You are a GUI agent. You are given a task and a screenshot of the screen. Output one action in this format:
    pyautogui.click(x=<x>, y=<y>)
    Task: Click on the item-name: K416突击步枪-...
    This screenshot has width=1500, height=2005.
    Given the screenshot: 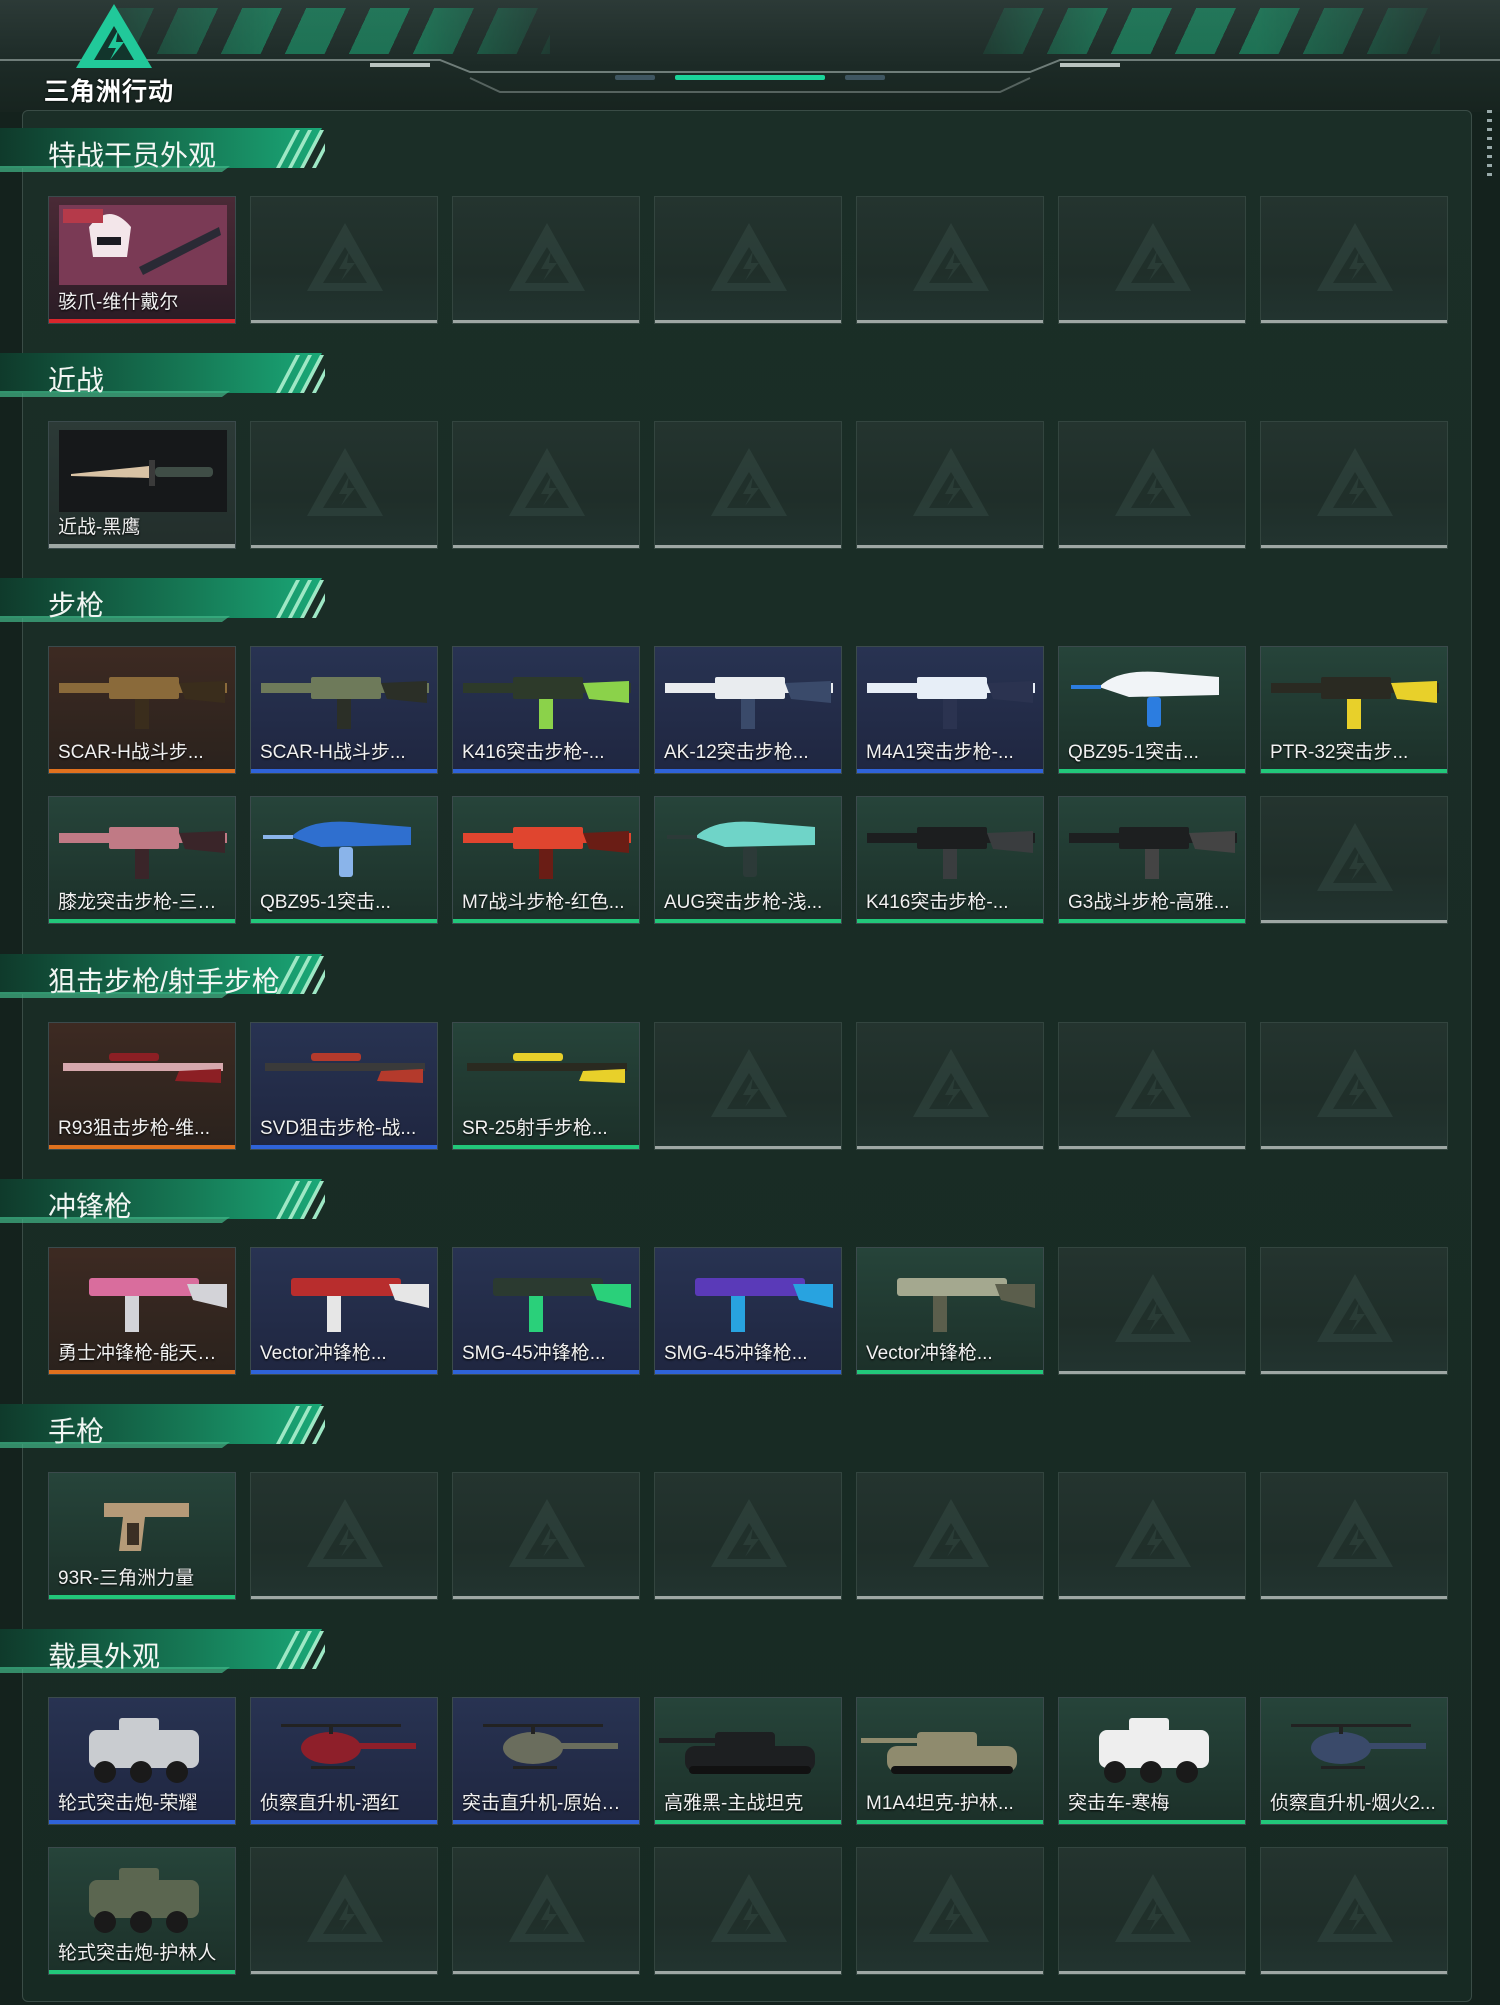 What is the action you would take?
    pyautogui.click(x=533, y=752)
    